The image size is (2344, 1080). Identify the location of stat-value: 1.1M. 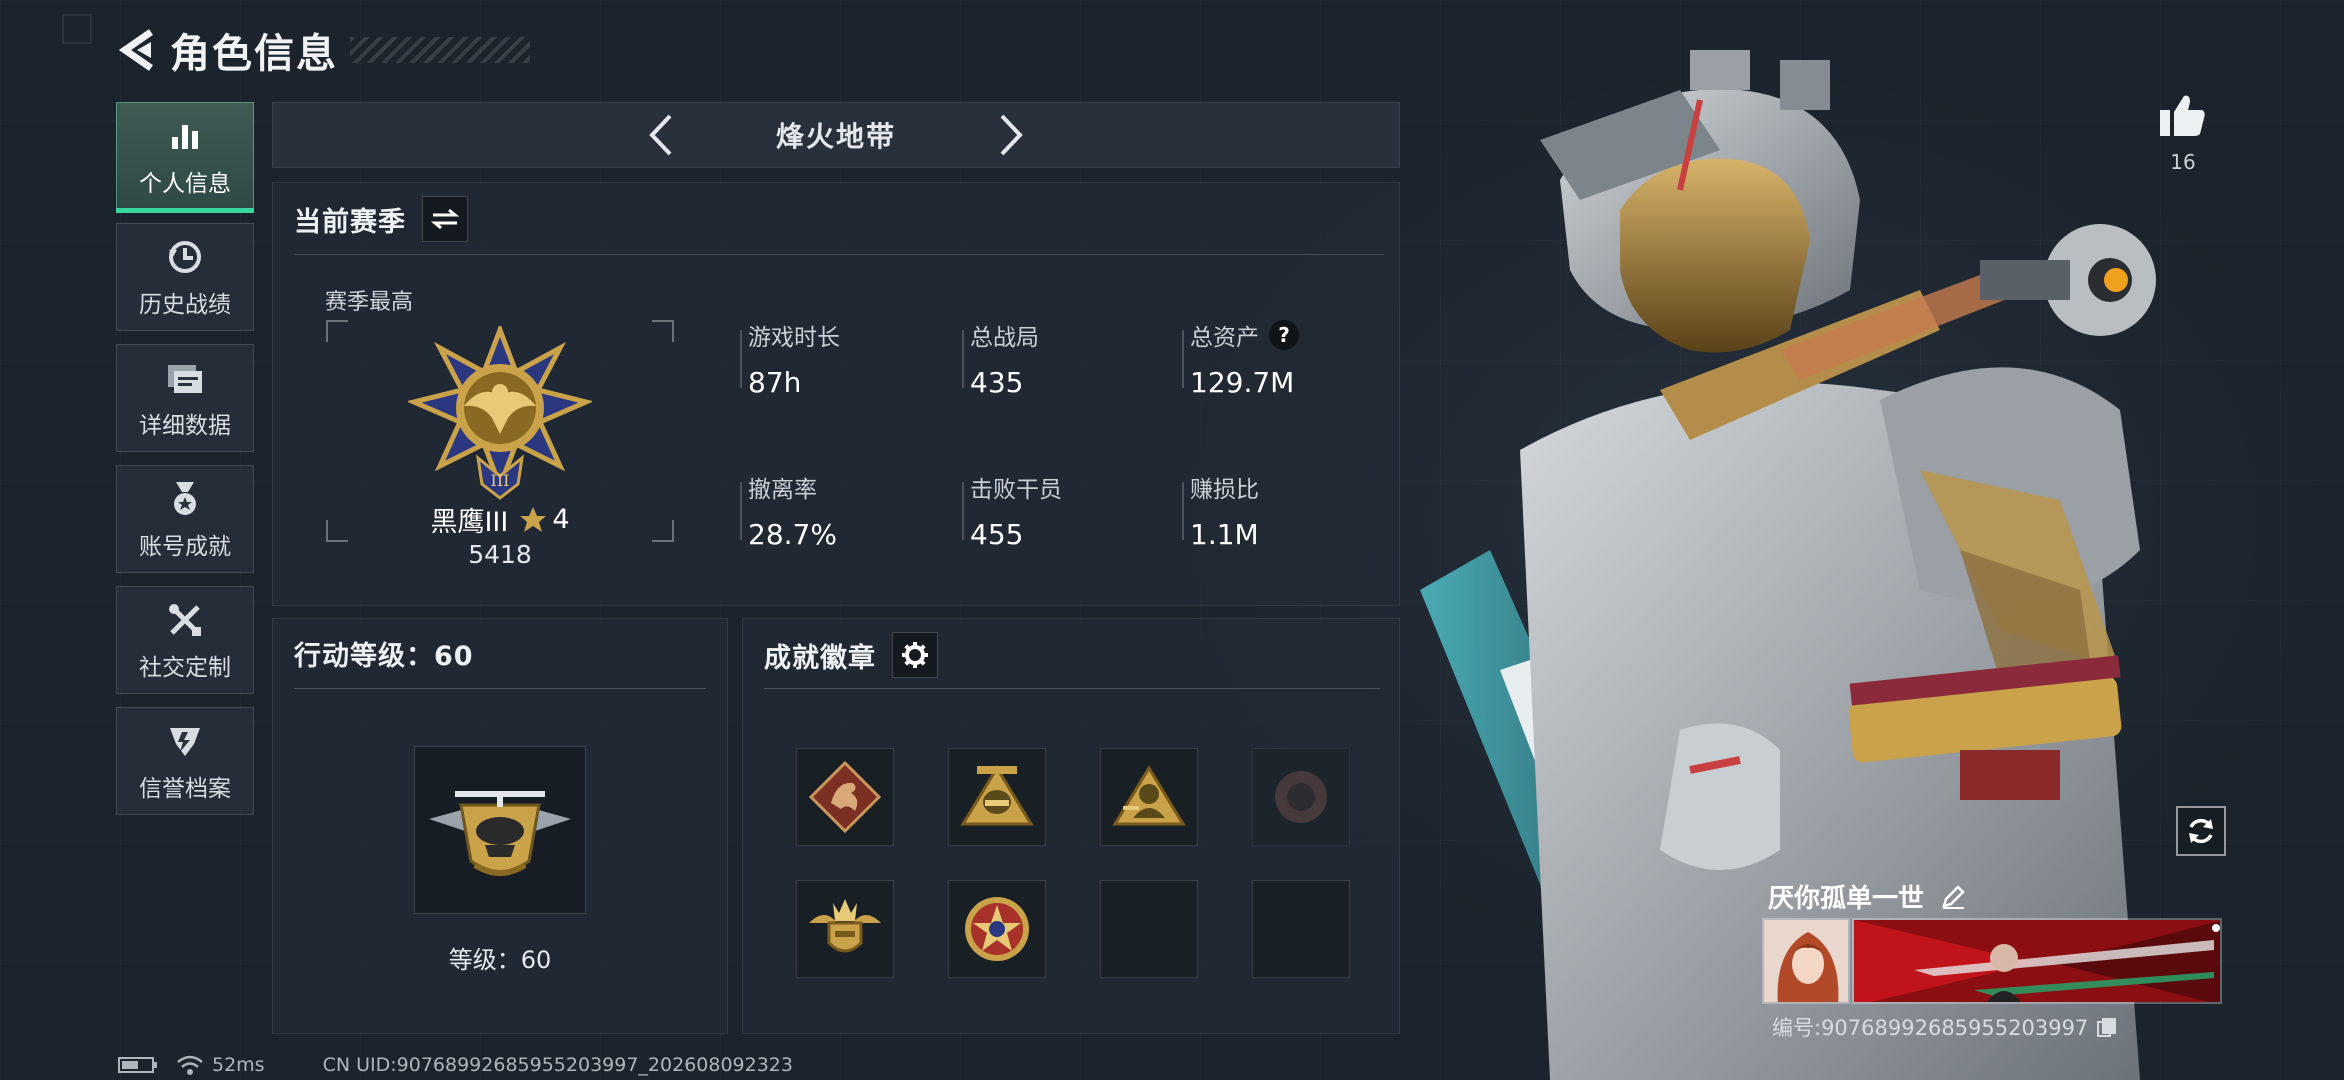
(1224, 534).